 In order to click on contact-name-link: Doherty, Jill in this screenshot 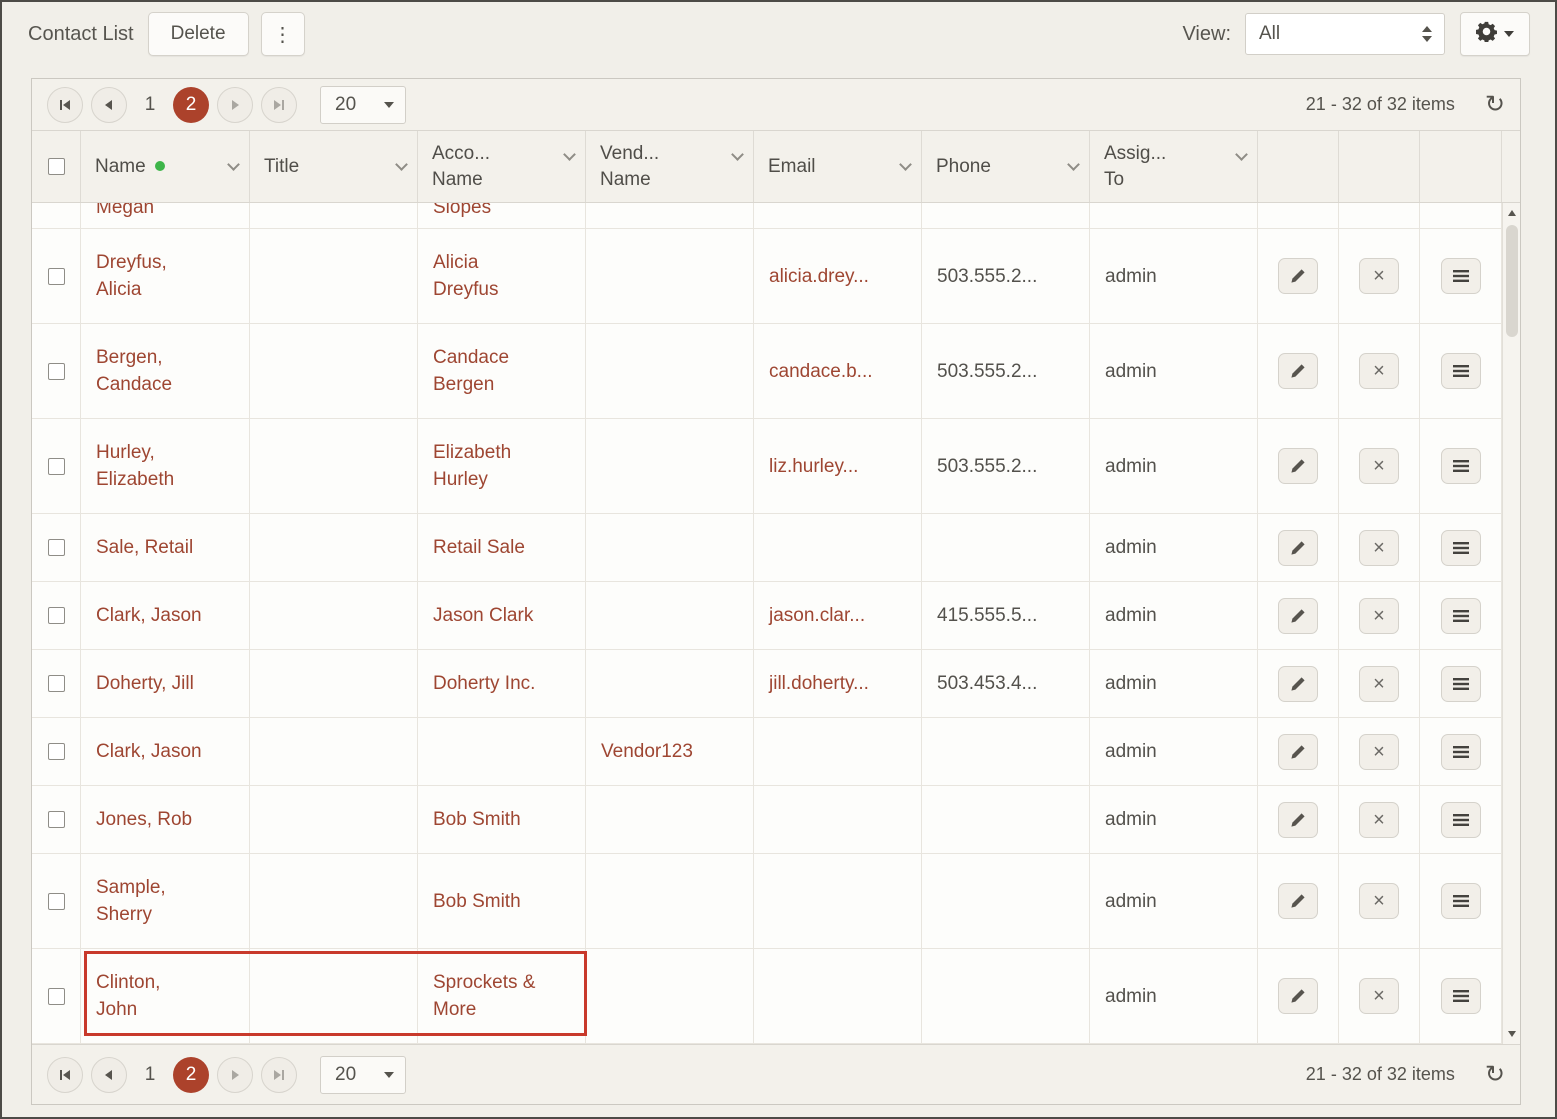, I will do `click(145, 683)`.